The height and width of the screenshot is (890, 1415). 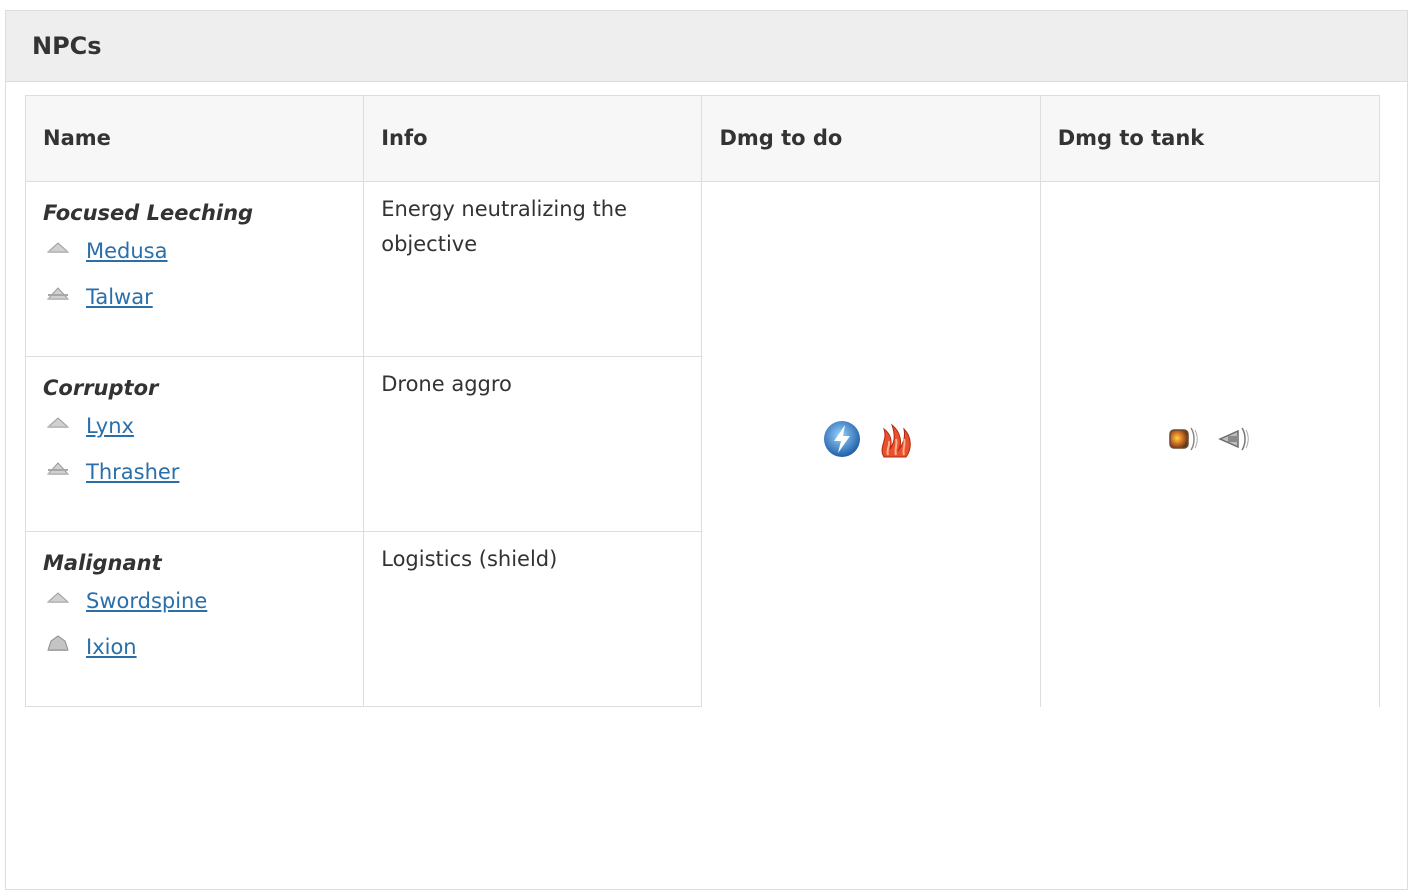 I want to click on explosive-resist-icon, so click(x=1183, y=444).